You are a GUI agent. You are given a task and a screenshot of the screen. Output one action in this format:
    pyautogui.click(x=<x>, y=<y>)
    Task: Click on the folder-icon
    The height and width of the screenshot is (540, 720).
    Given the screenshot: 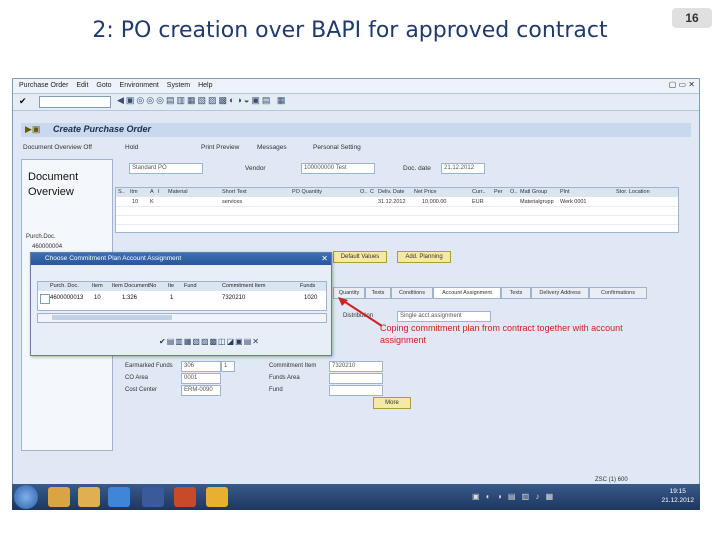 What is the action you would take?
    pyautogui.click(x=59, y=497)
    